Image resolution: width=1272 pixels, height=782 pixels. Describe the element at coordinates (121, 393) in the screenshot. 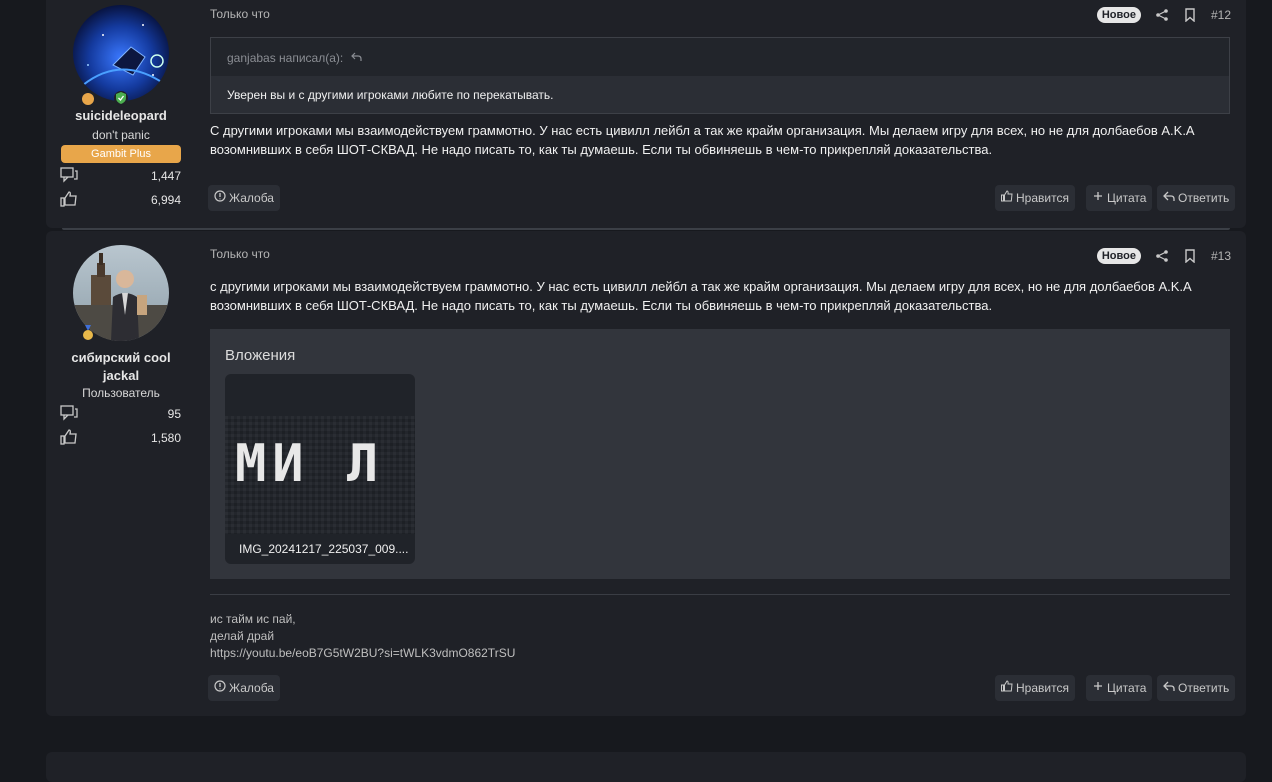

I see `user-title: Пользователь` at that location.